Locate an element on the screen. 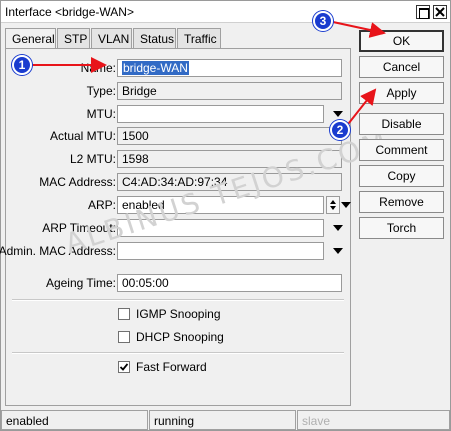 The image size is (451, 431). mtu-input is located at coordinates (220, 114).